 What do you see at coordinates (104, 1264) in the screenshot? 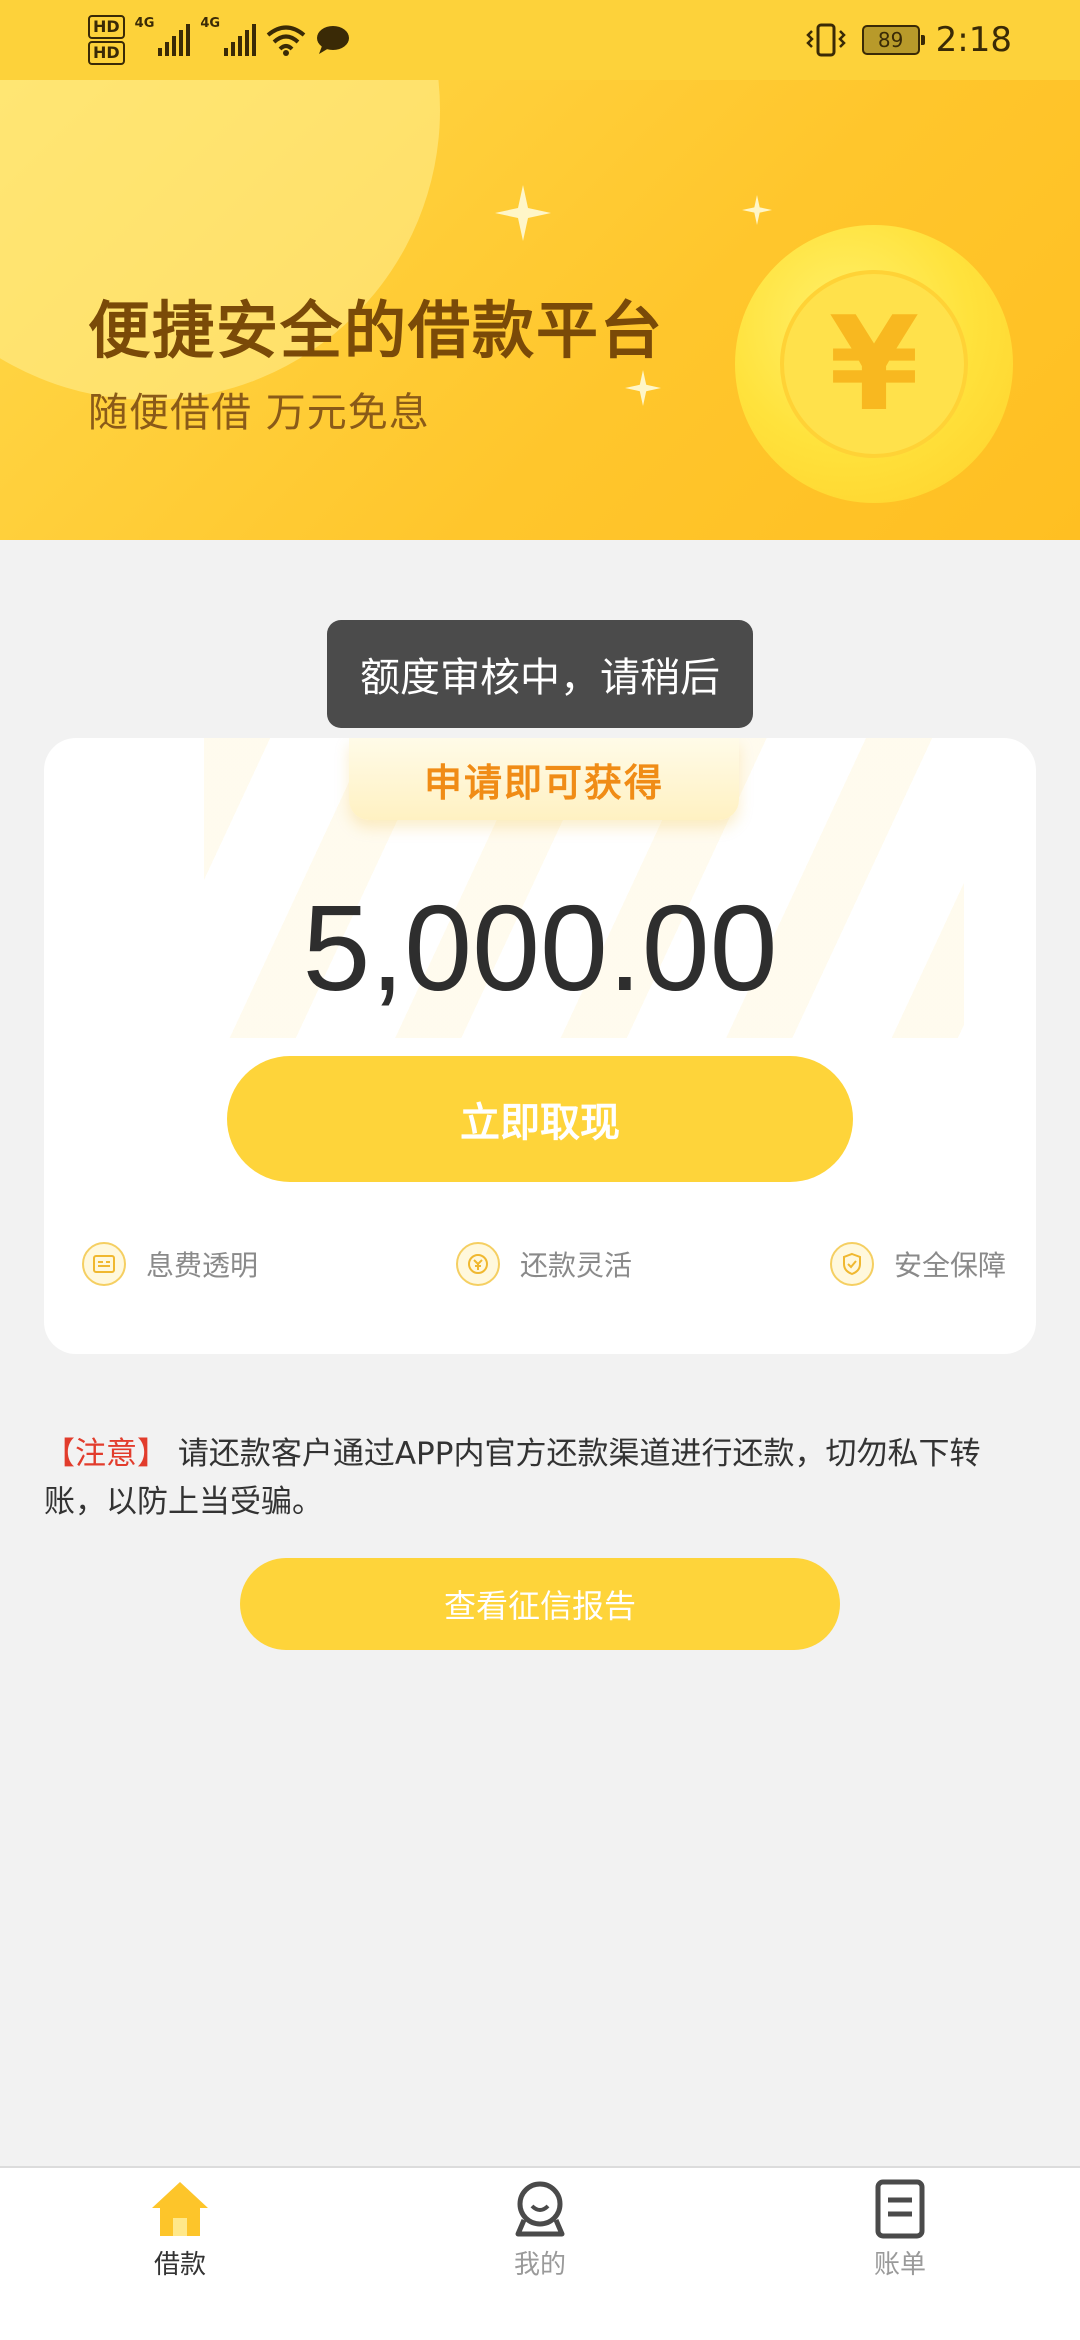
I see `fee-icon` at bounding box center [104, 1264].